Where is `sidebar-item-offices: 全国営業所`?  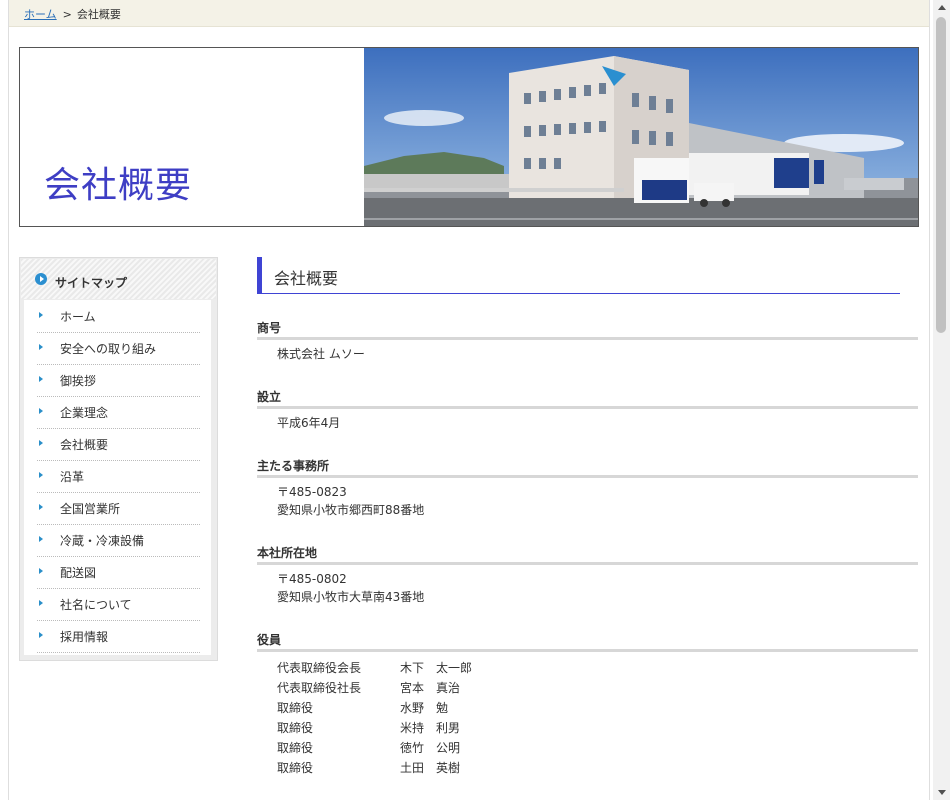
sidebar-item-offices: 全国営業所 is located at coordinates (118, 508).